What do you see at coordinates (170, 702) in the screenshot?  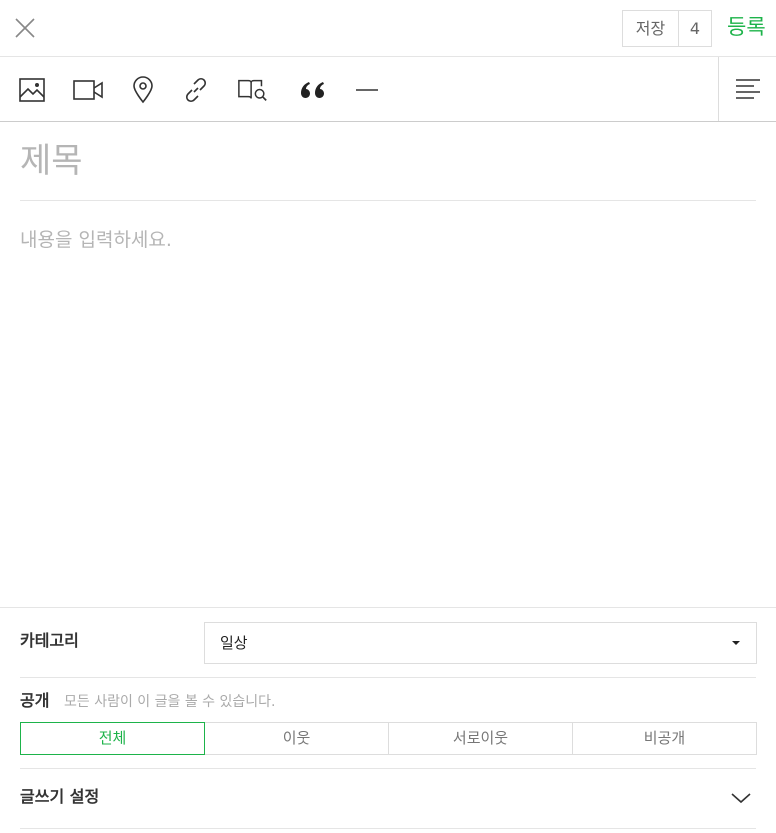 I see `visibility-description: 모든 사람이 이 글을 볼 수 있습니다.` at bounding box center [170, 702].